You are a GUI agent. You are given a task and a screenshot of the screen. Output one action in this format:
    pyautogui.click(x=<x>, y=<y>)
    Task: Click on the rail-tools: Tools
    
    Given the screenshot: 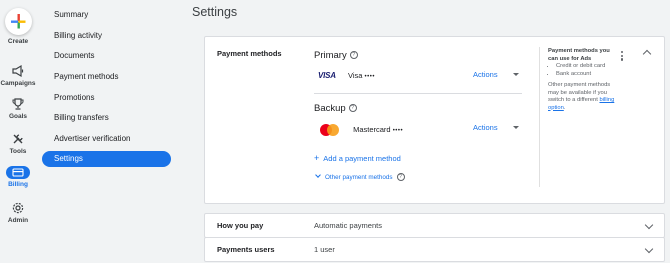 What is the action you would take?
    pyautogui.click(x=18, y=143)
    